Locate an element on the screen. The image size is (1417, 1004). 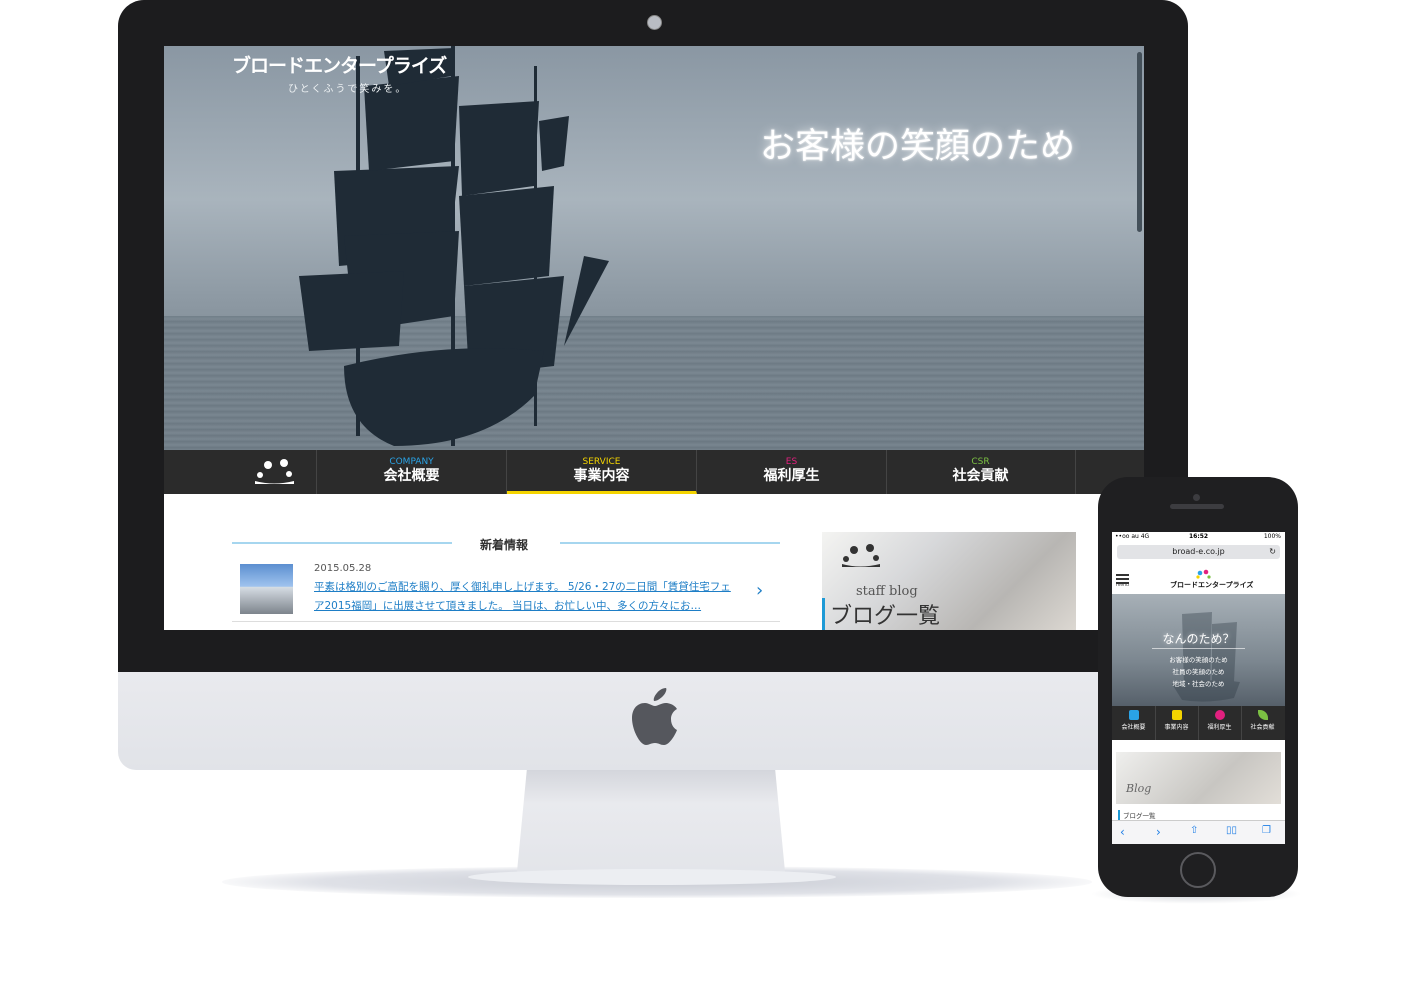
sailing-ship-image is located at coordinates (454, 246).